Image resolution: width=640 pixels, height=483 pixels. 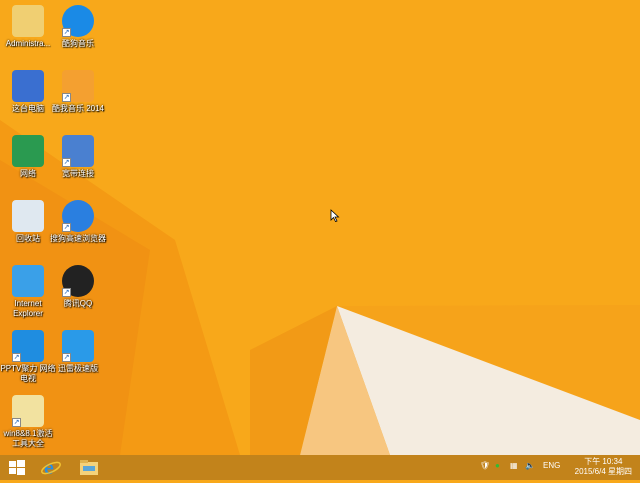 I want to click on qq-icon: ↗, so click(x=78, y=281).